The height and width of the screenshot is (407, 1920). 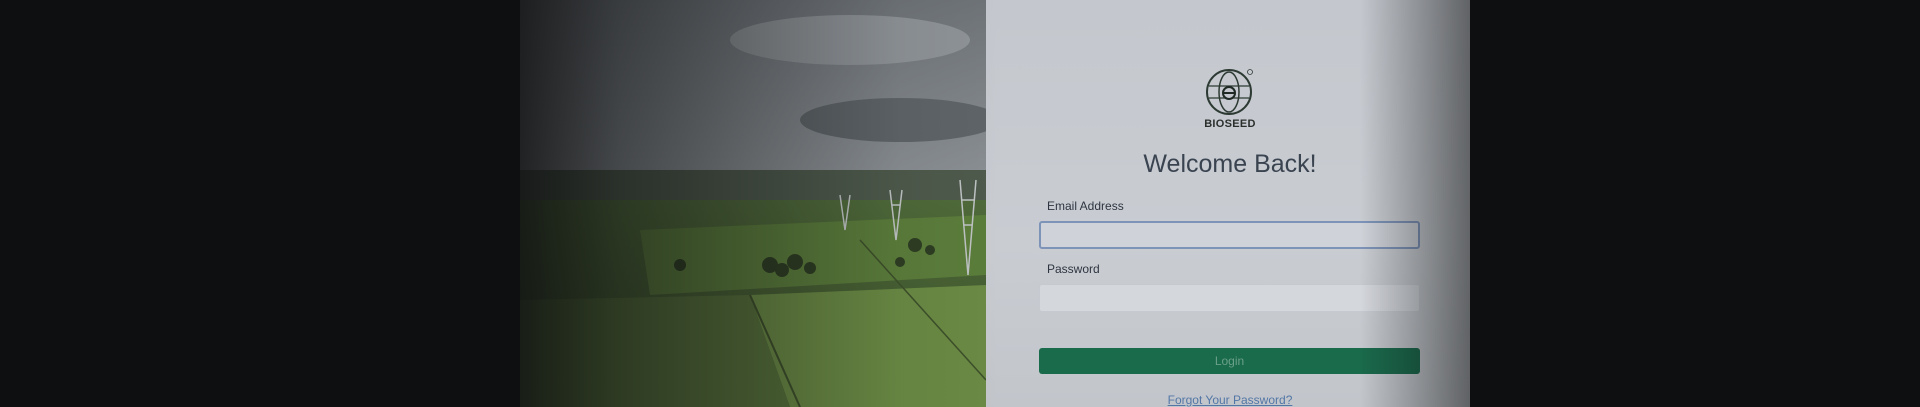 I want to click on forgot-password-link: Forgot Your Password?, so click(x=1230, y=400).